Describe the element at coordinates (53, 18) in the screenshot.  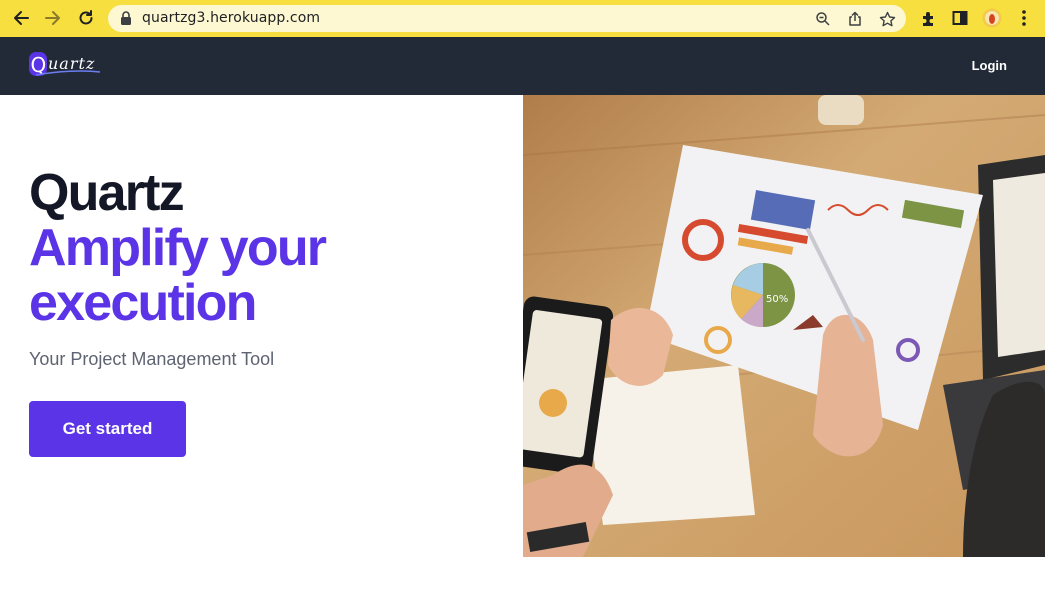
I see `forward-icon` at that location.